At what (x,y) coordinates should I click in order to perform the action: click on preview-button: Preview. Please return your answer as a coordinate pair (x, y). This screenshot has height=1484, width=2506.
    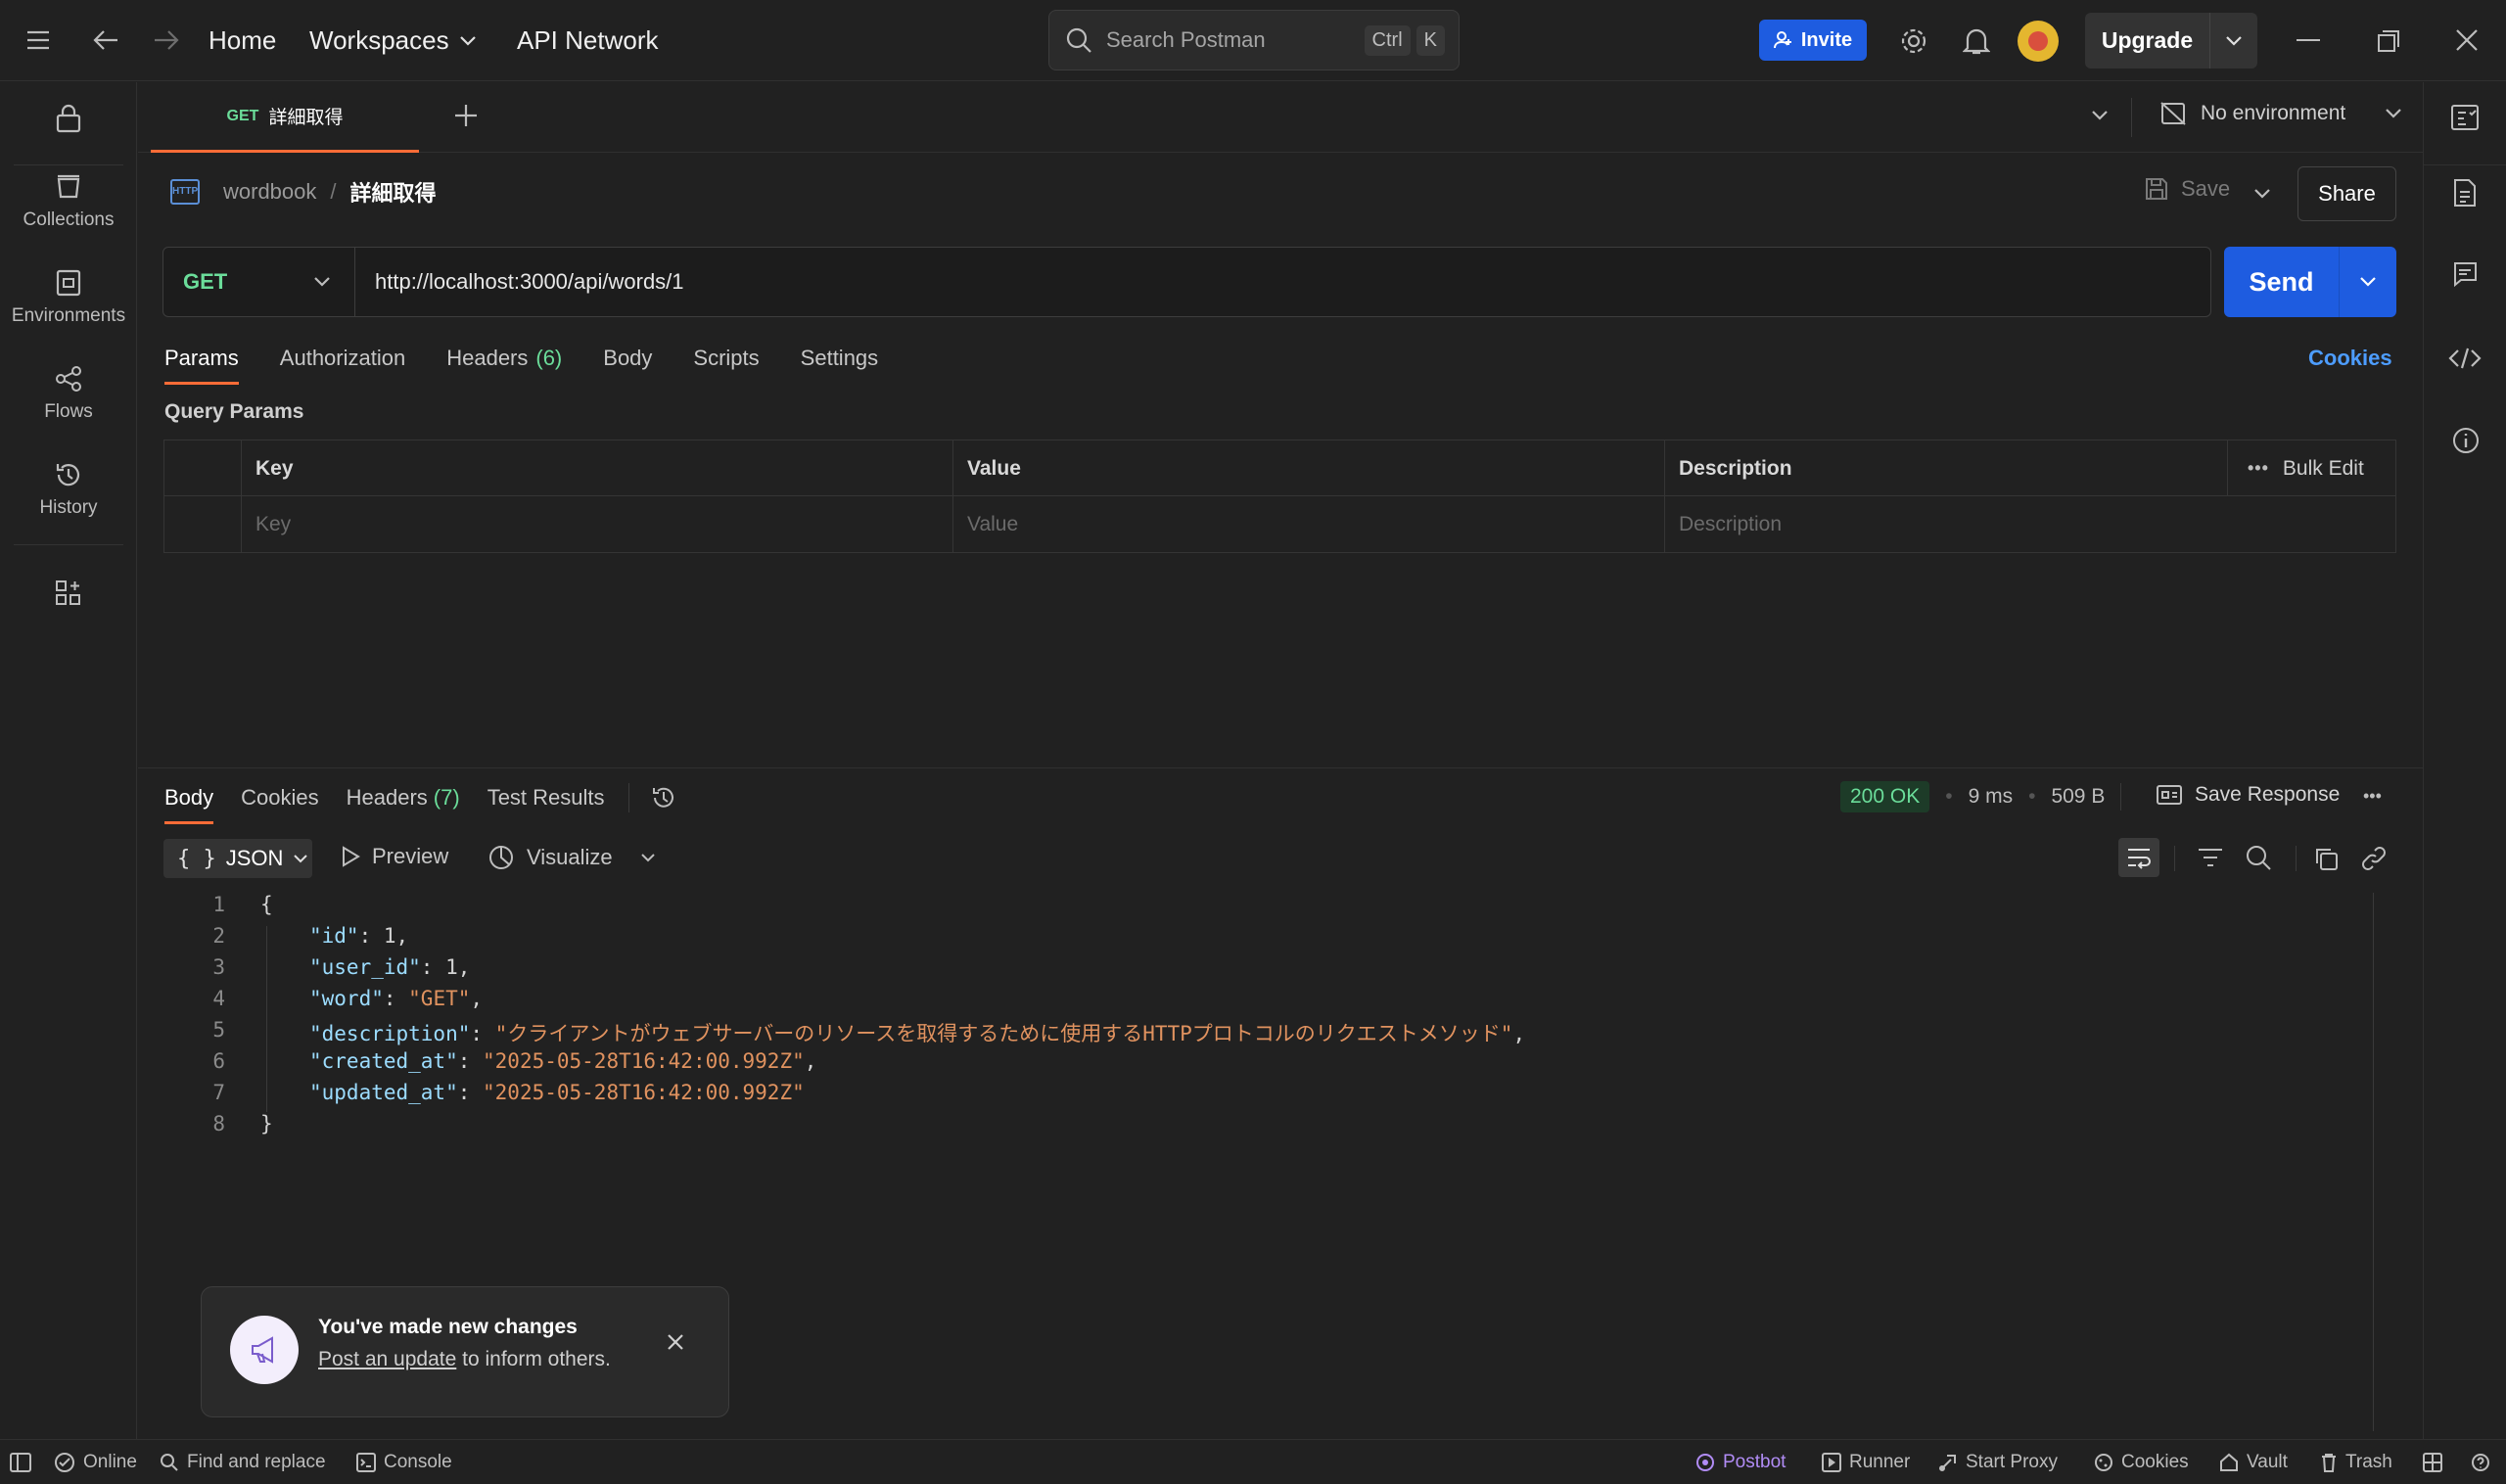
    Looking at the image, I should click on (394, 856).